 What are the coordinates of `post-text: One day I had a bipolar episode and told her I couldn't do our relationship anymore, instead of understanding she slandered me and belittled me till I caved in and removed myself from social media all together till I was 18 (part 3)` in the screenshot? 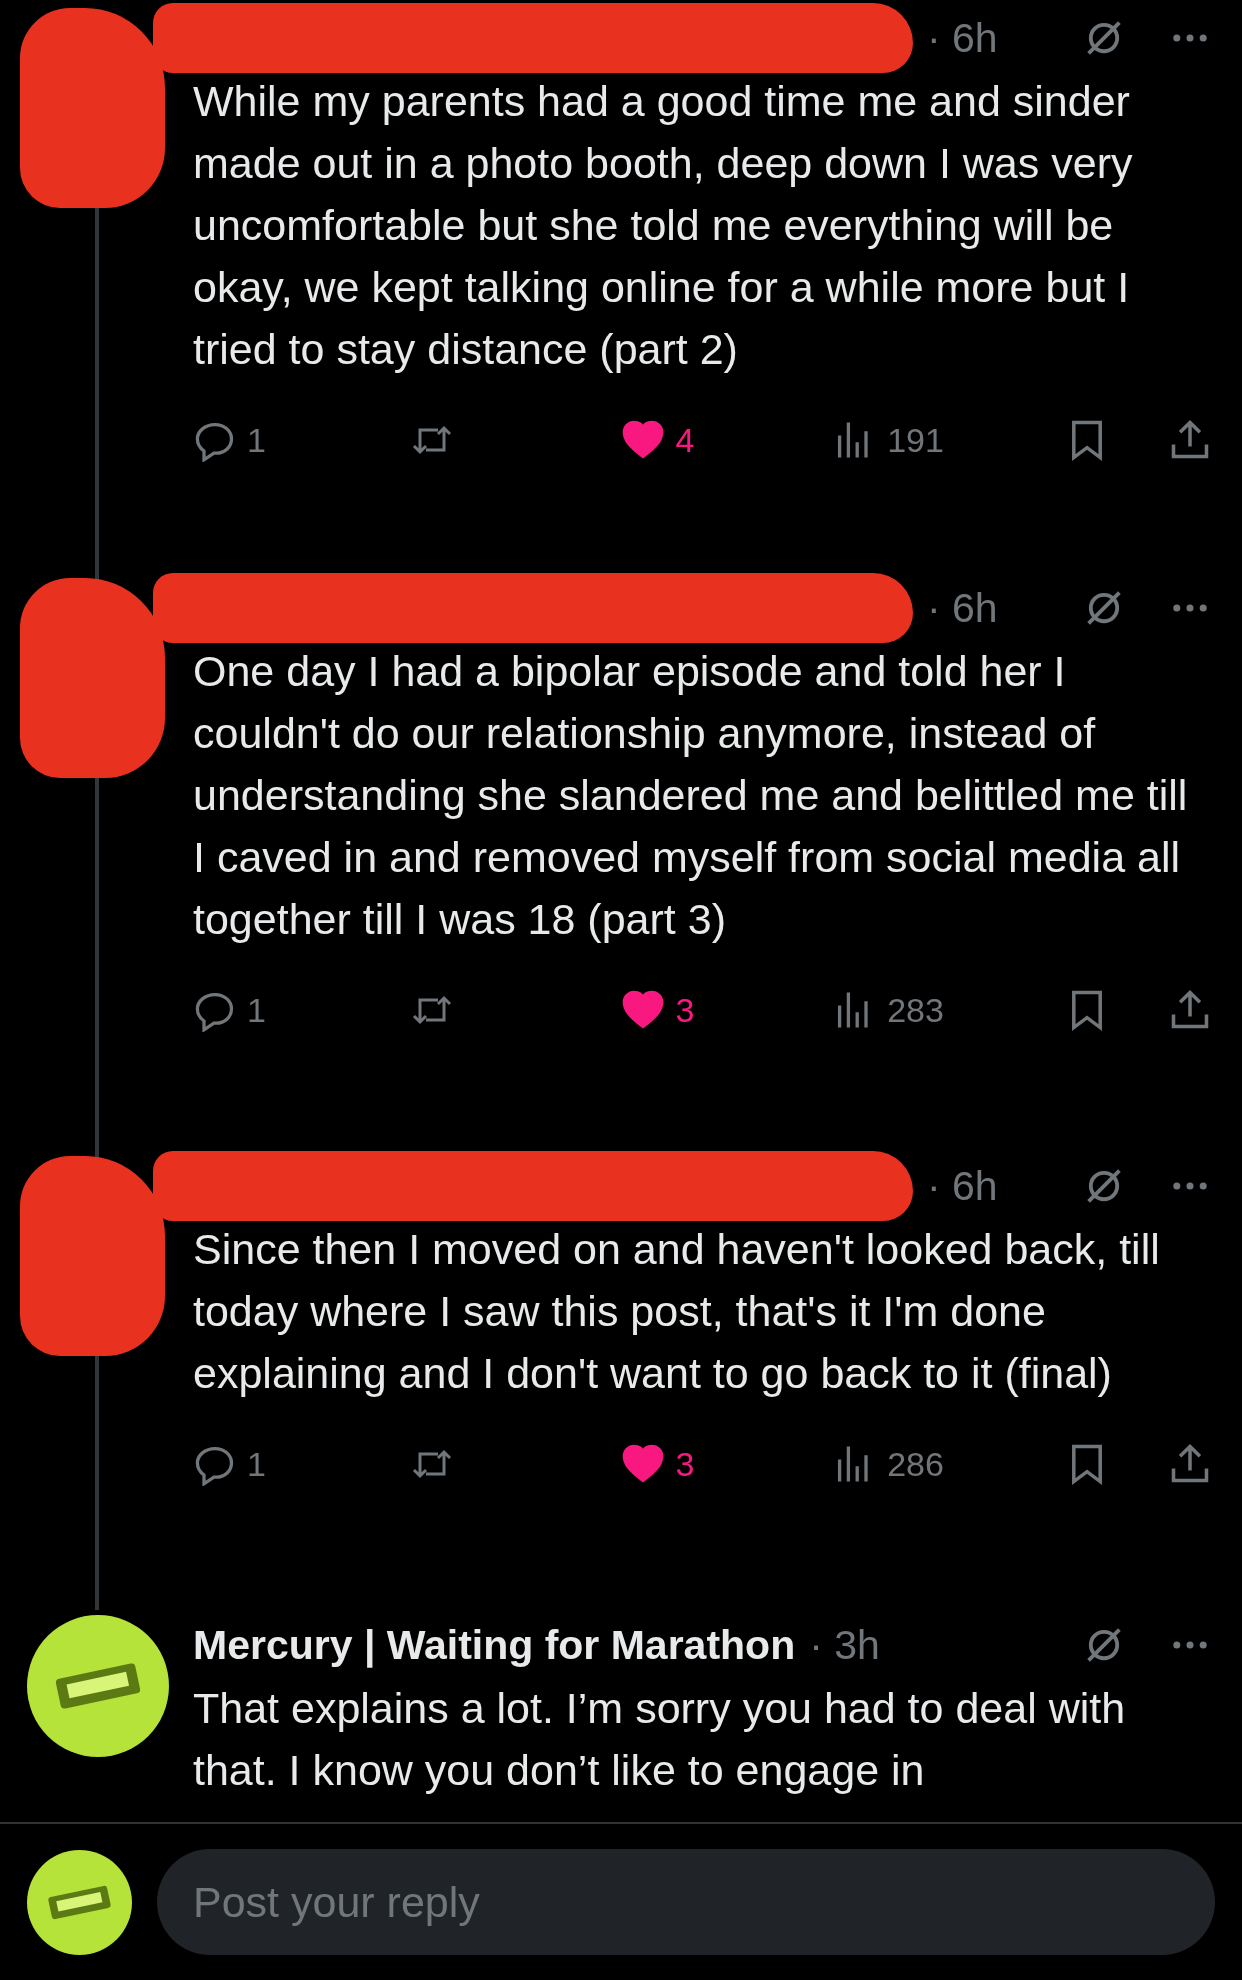 It's located at (691, 795).